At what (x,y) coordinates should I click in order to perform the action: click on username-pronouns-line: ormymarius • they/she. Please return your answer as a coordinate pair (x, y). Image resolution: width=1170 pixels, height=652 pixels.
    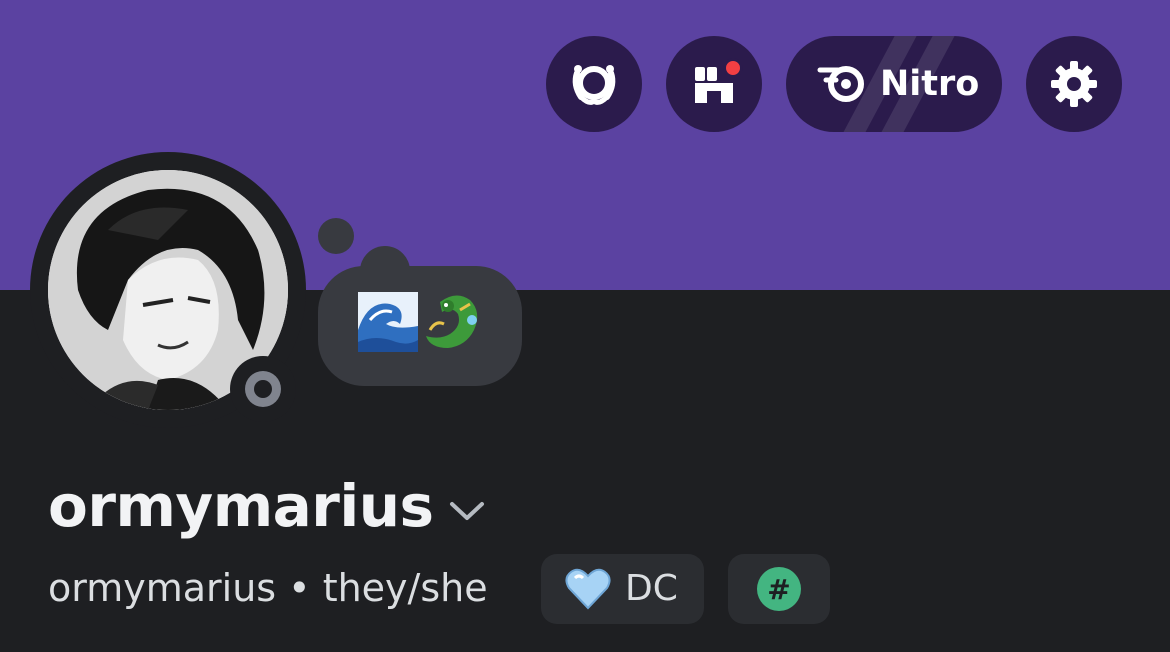
    Looking at the image, I should click on (268, 588).